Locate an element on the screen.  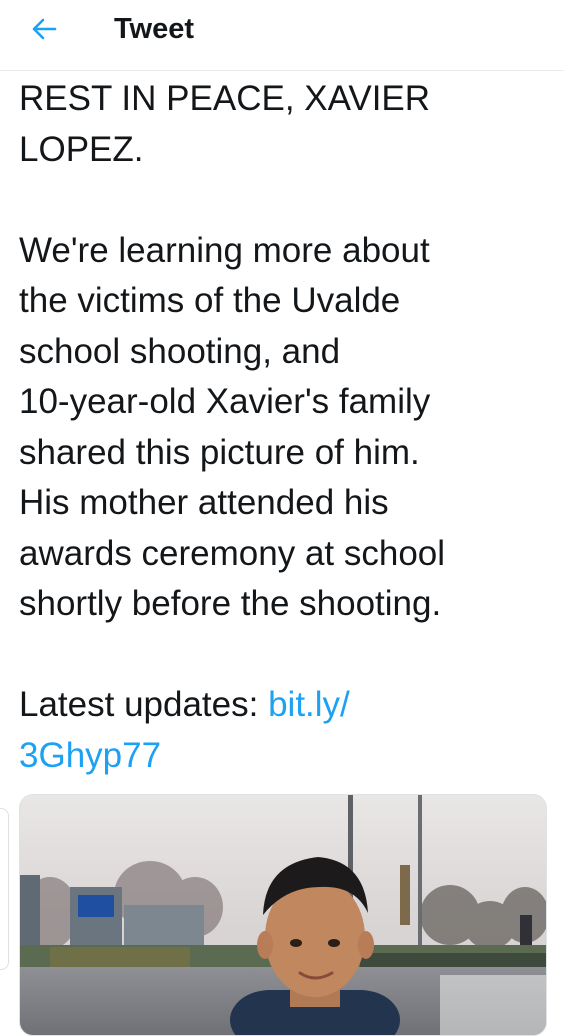
side-panel-edge is located at coordinates (4, 889).